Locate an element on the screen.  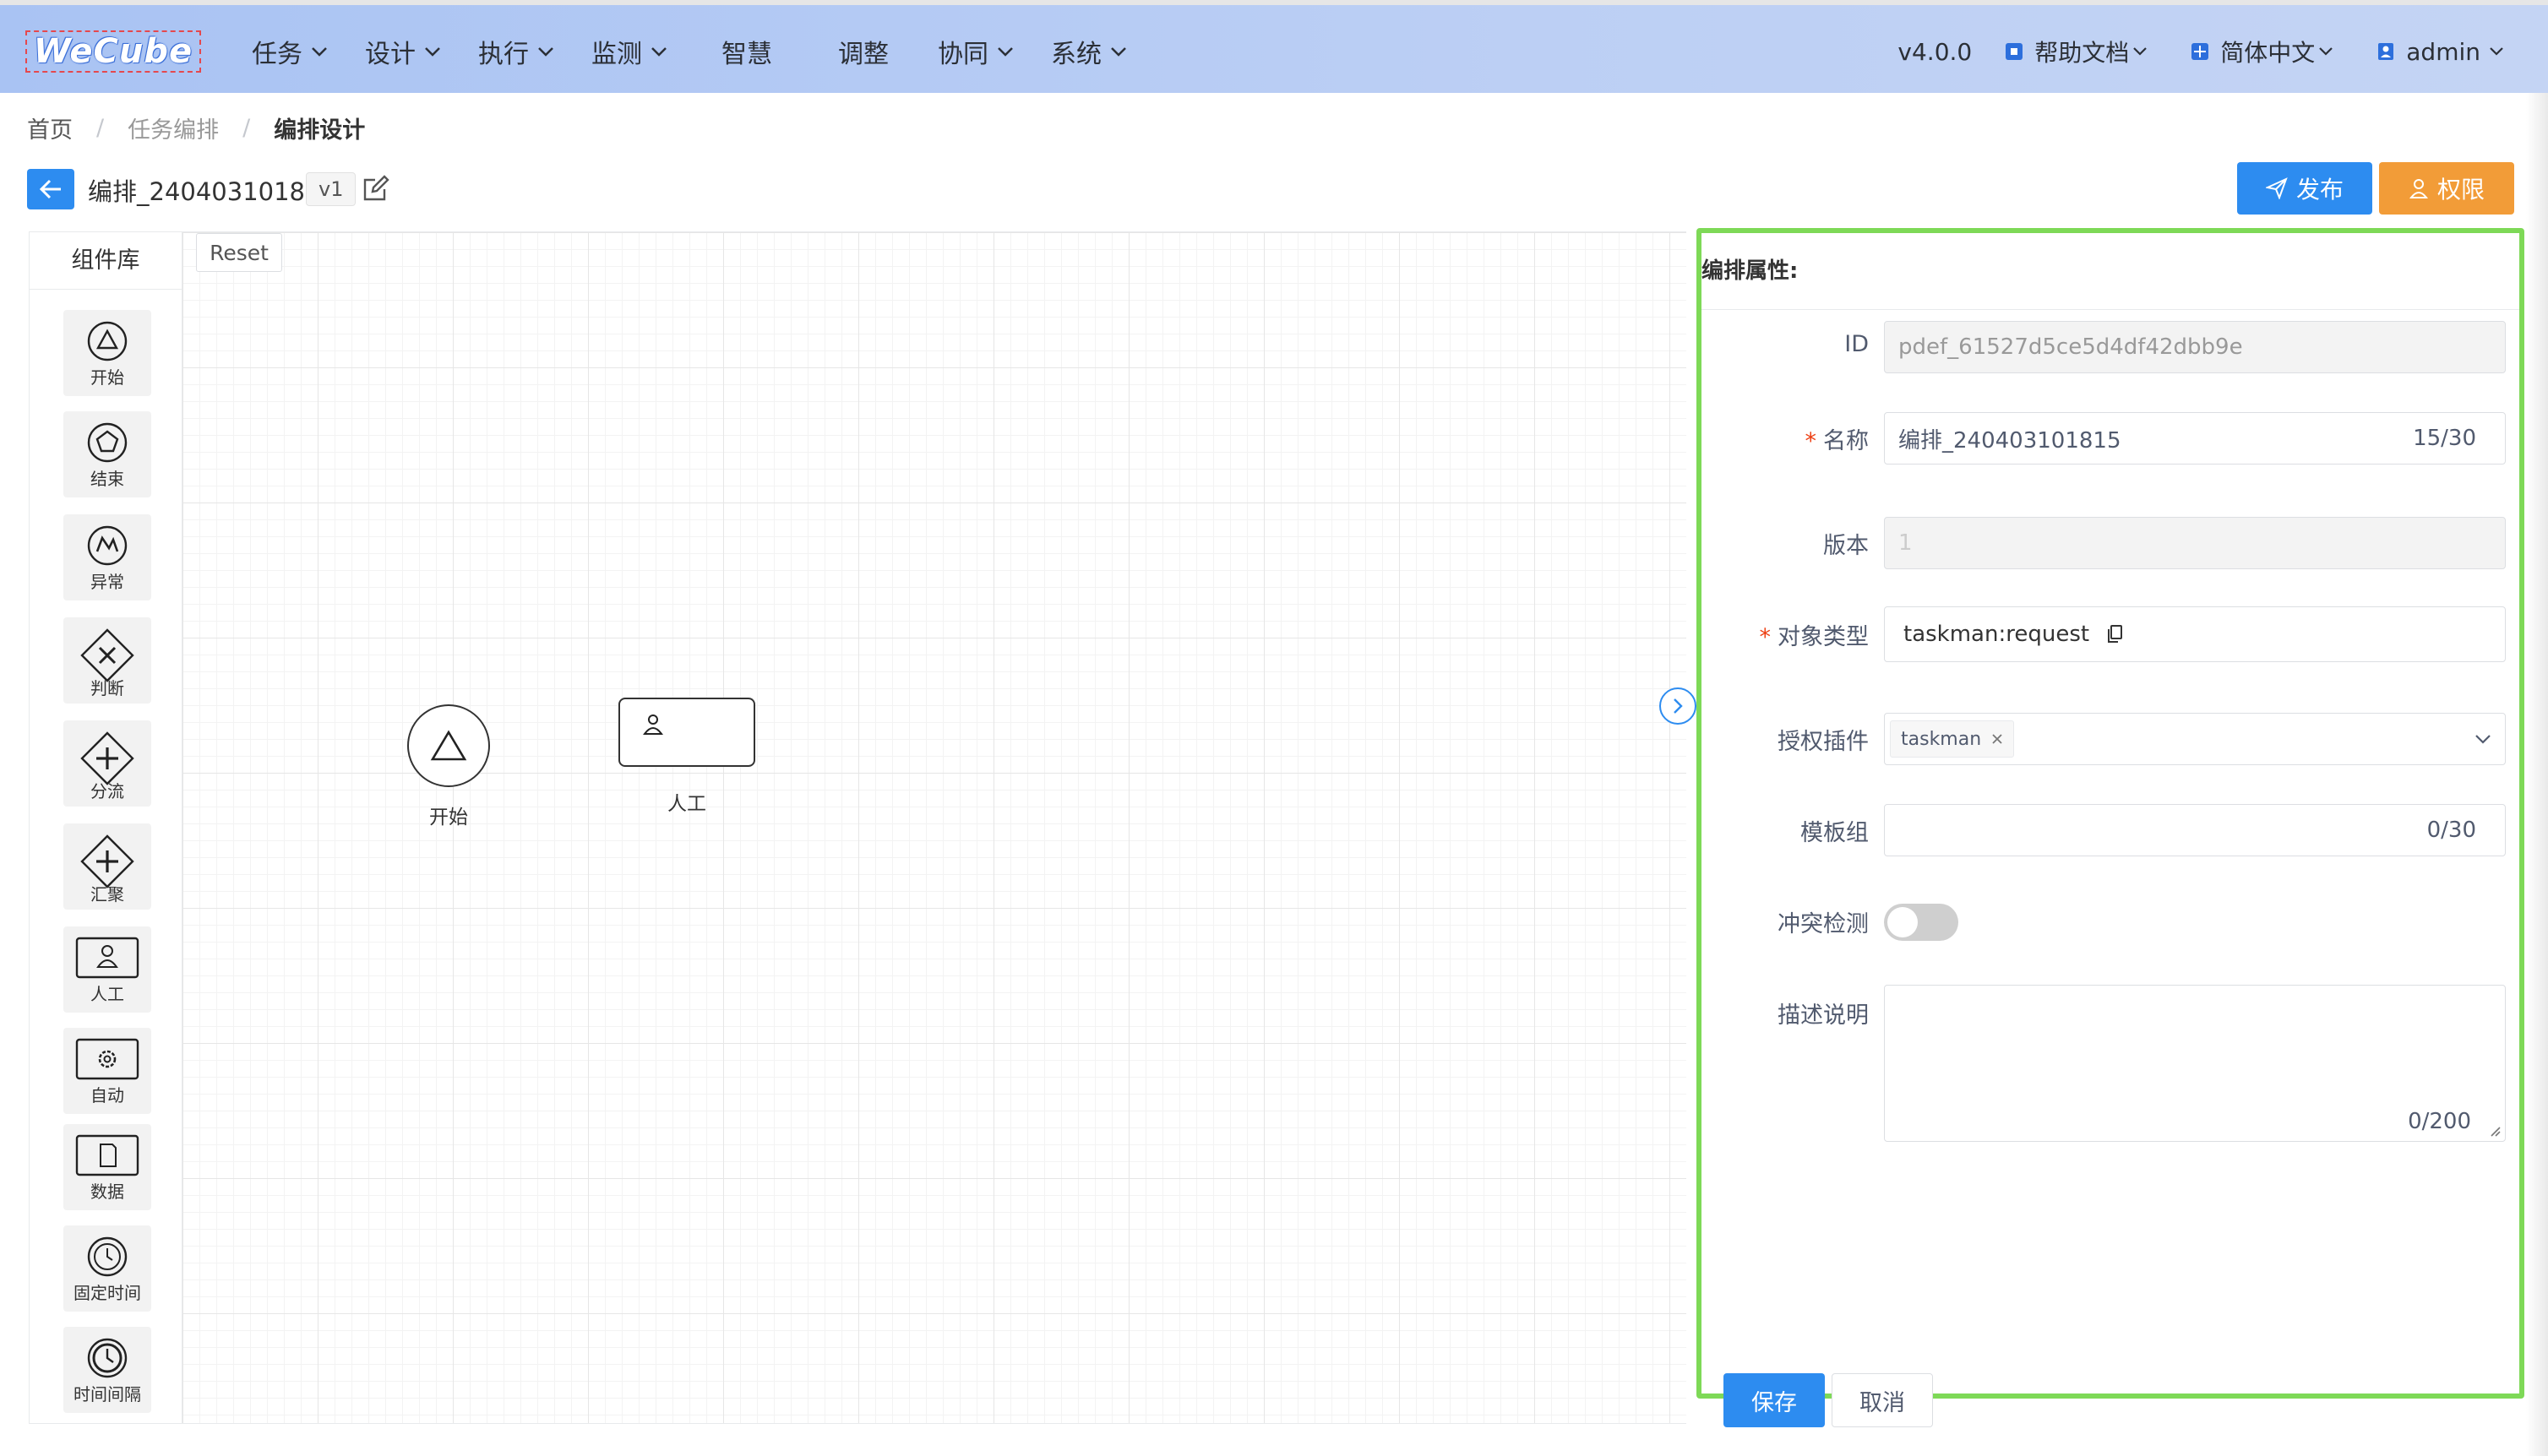
palette-item-error: 异常 is located at coordinates (107, 557).